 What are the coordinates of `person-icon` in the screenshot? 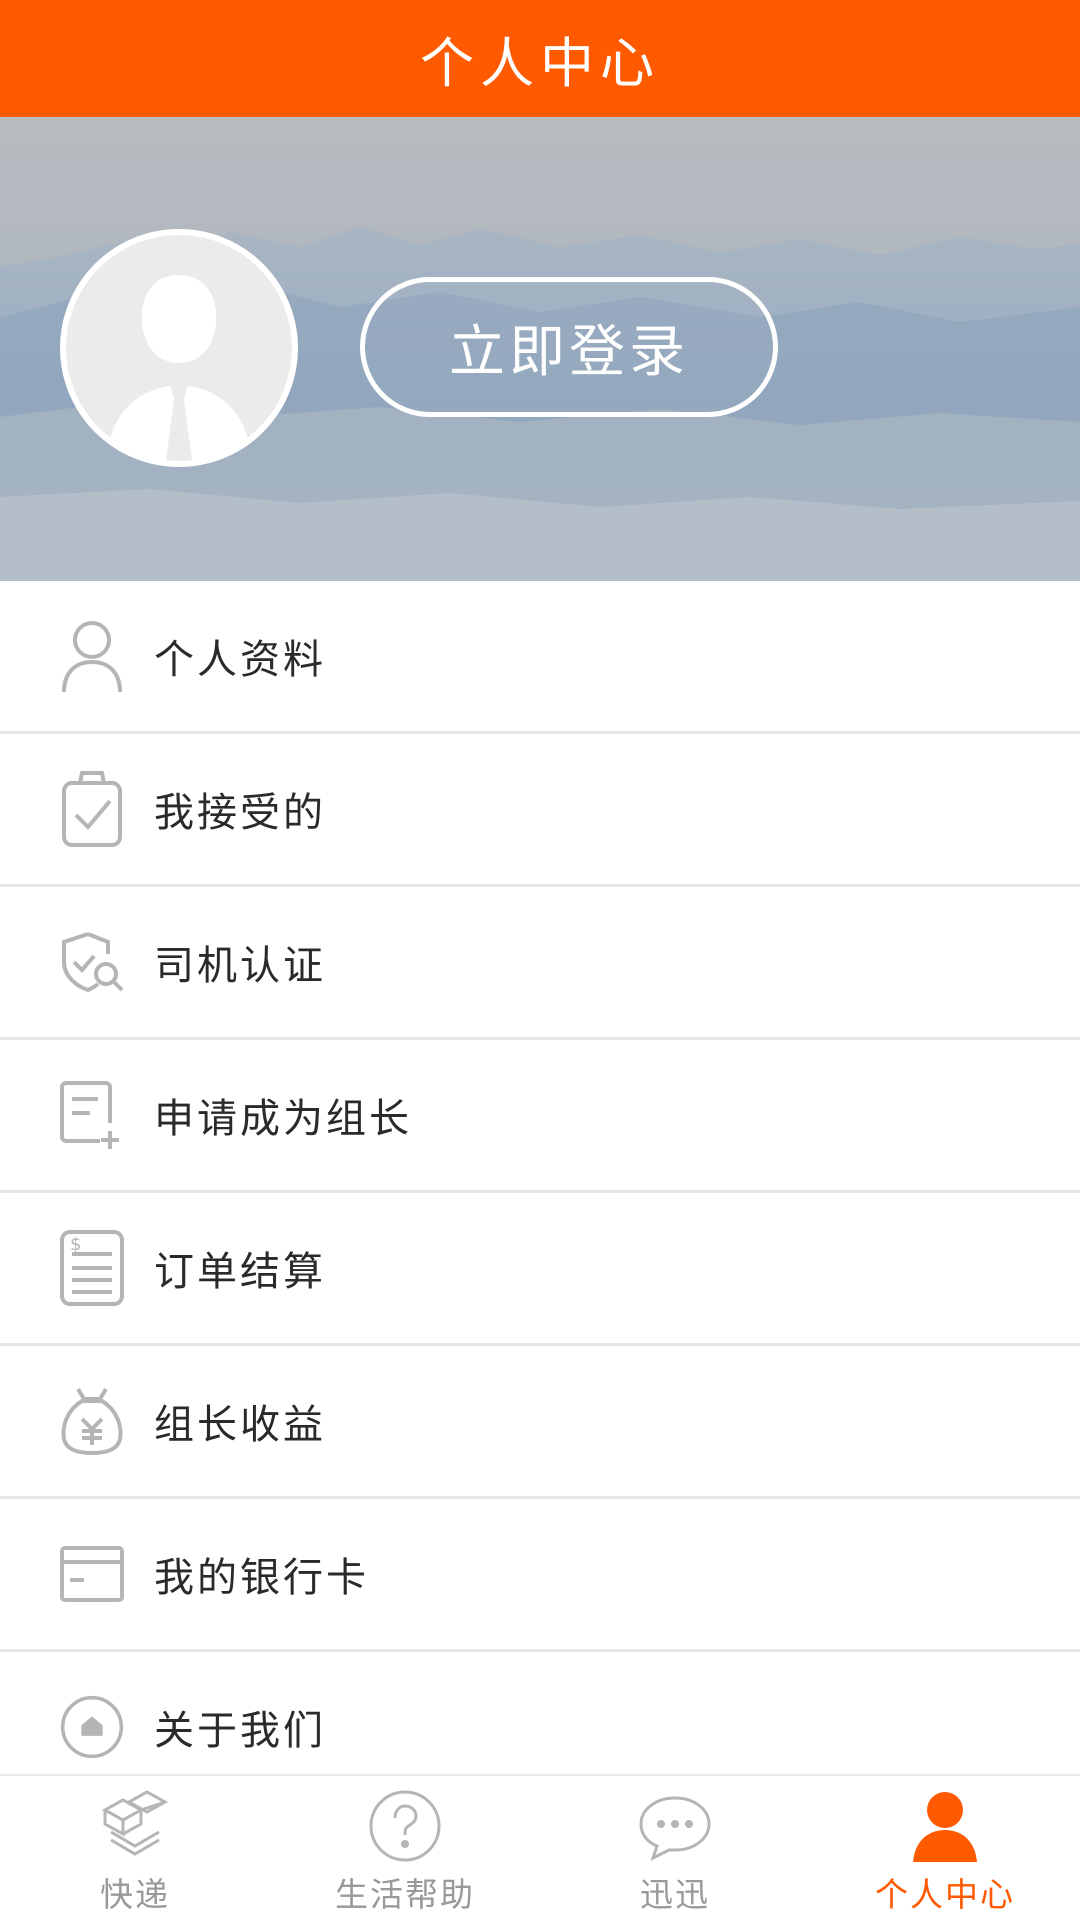 It's located at (92, 656).